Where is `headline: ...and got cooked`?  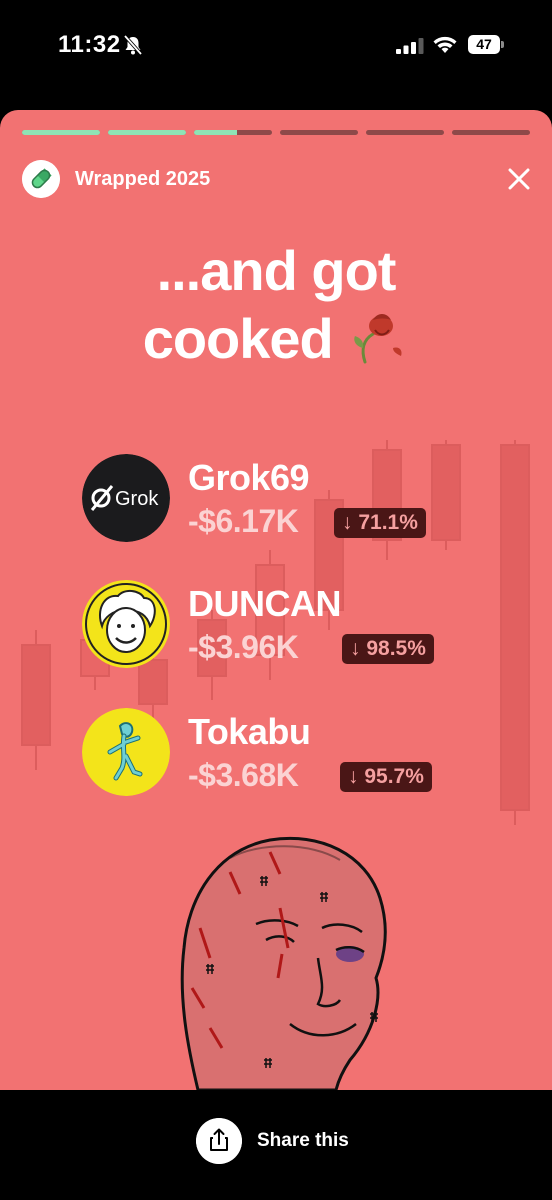
headline: ...and got cooked is located at coordinates (276, 305).